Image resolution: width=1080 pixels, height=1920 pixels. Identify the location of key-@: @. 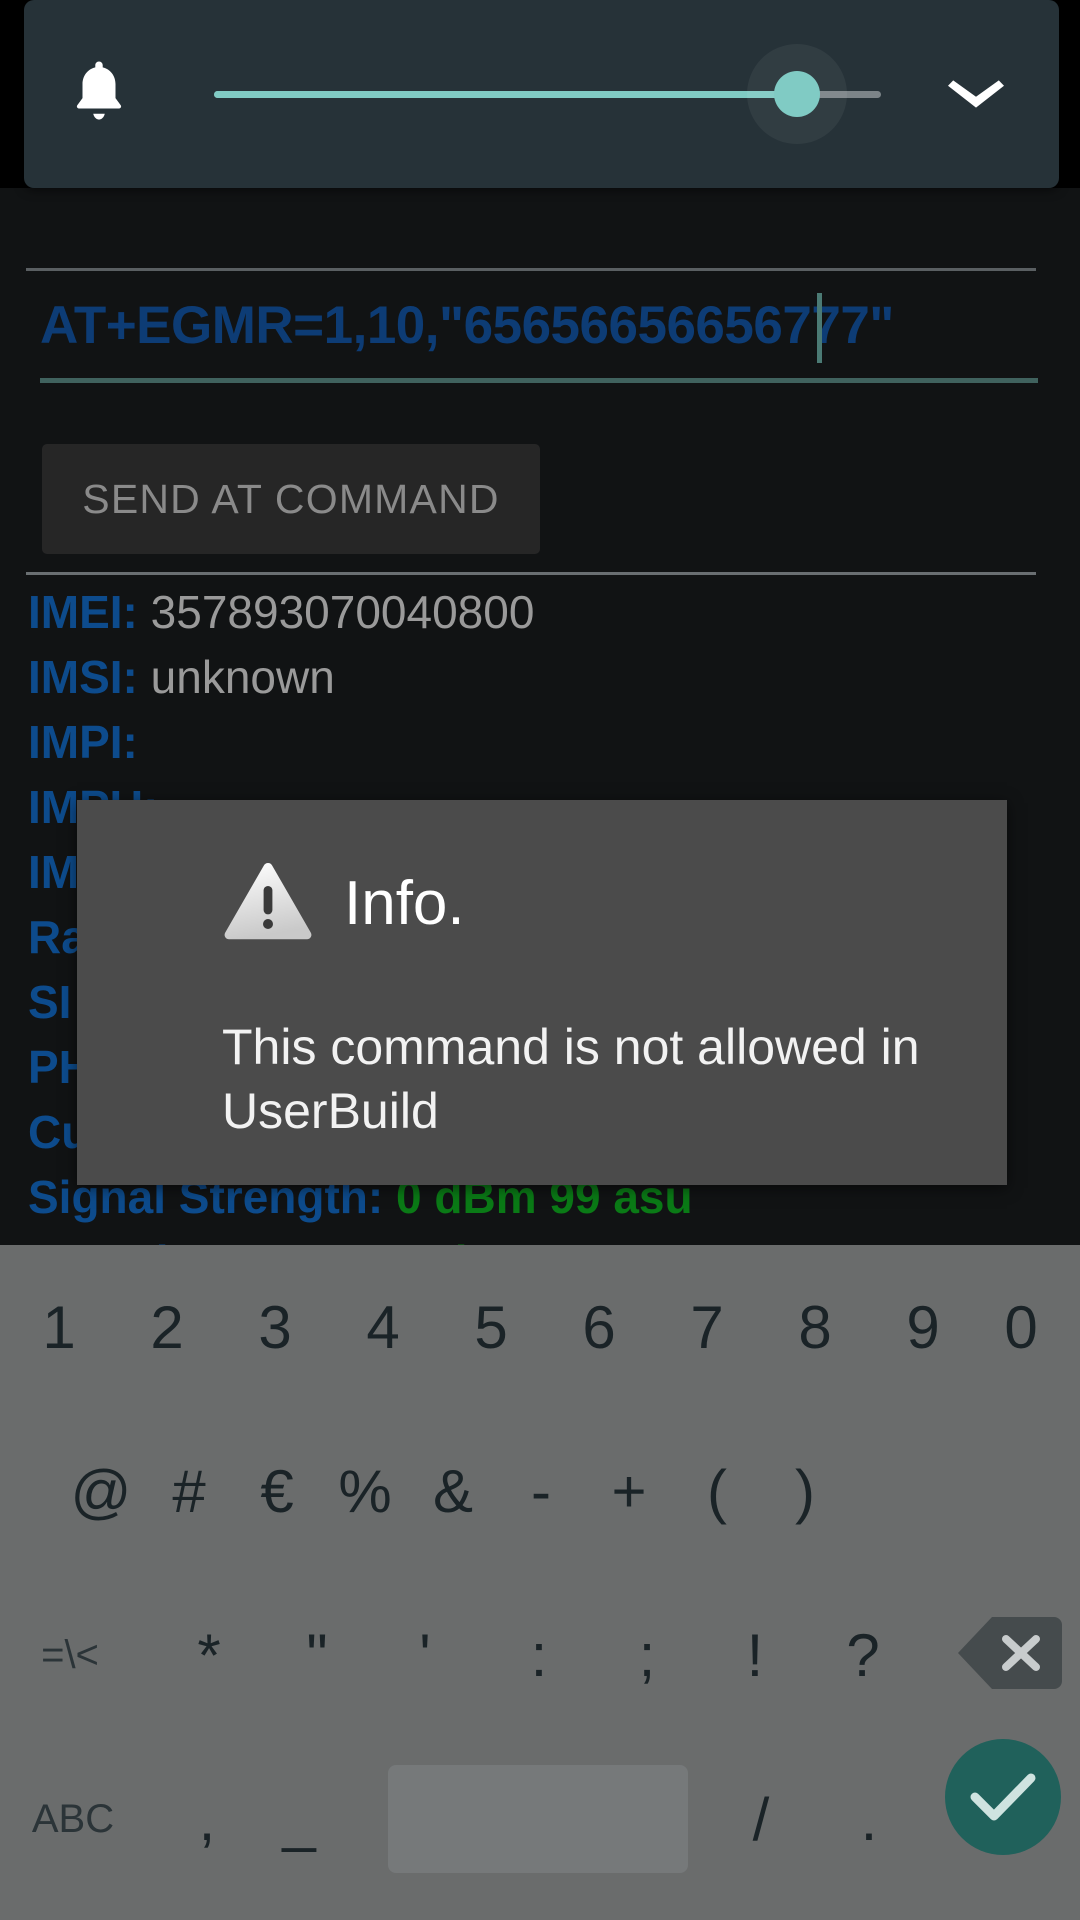
(101, 1491).